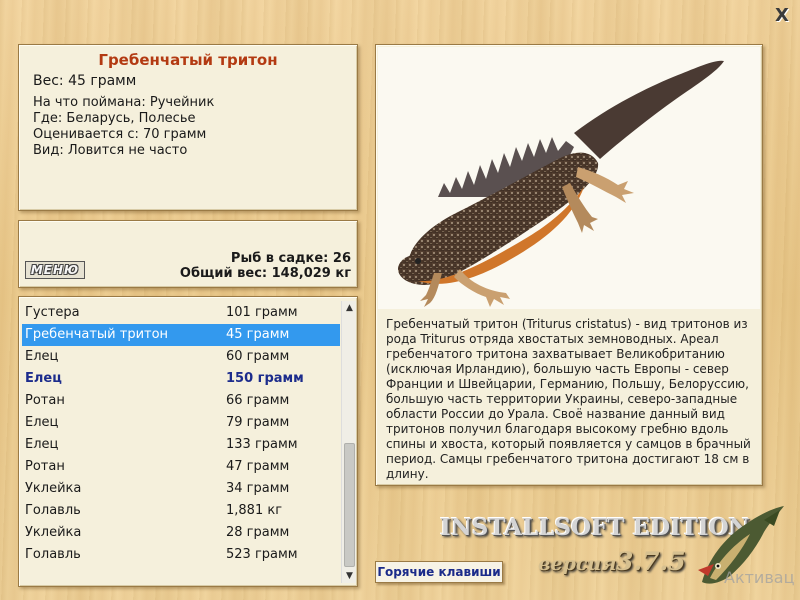  Describe the element at coordinates (262, 312) in the screenshot. I see `list-item-weight: 101 грамм` at that location.